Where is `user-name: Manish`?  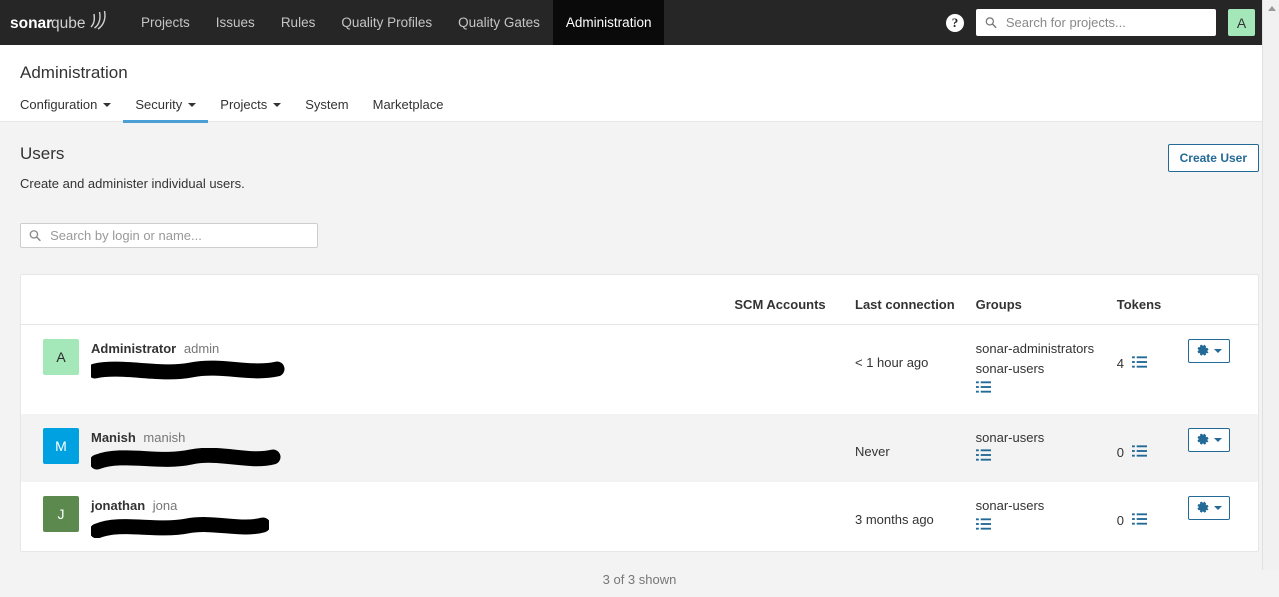 user-name: Manish is located at coordinates (113, 437).